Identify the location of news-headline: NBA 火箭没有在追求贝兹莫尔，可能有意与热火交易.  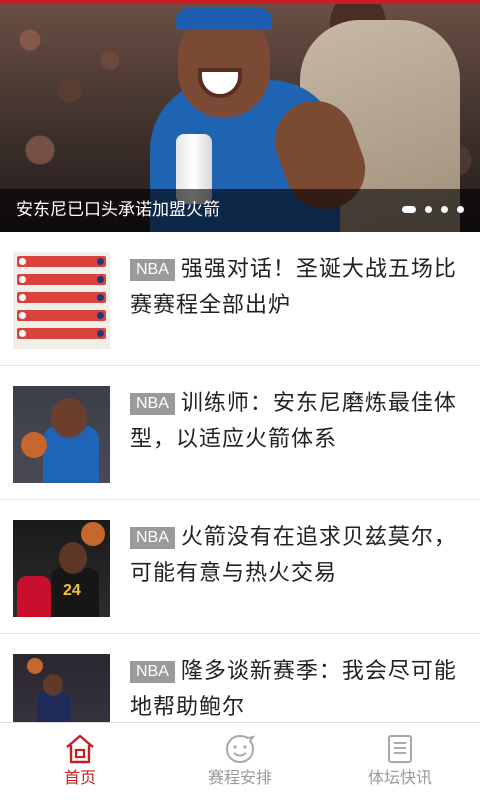
(299, 556).